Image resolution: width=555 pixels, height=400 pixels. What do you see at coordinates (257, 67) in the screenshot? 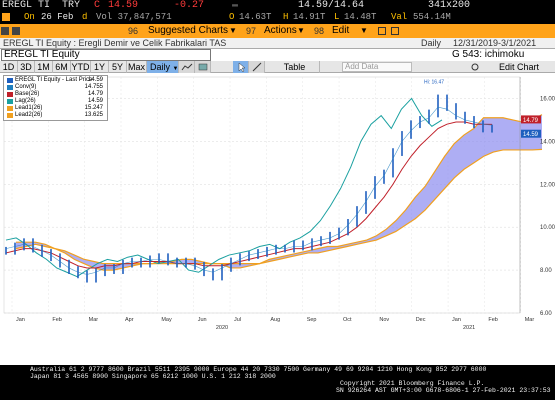
I see `draw-tool-icon` at bounding box center [257, 67].